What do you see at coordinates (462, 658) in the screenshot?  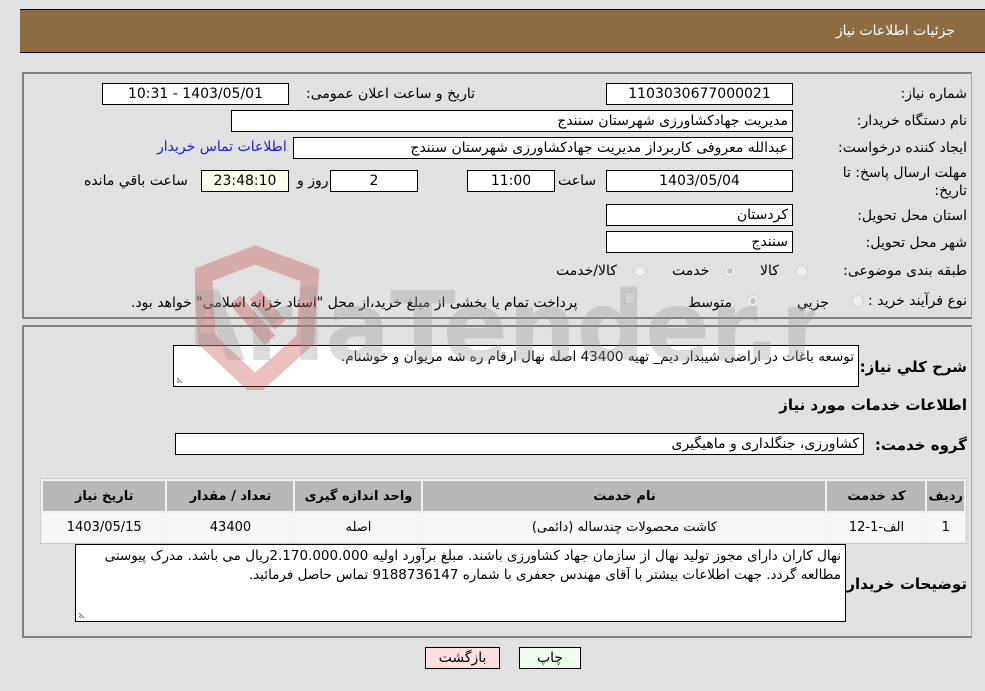 I see `back-button: بازگشت` at bounding box center [462, 658].